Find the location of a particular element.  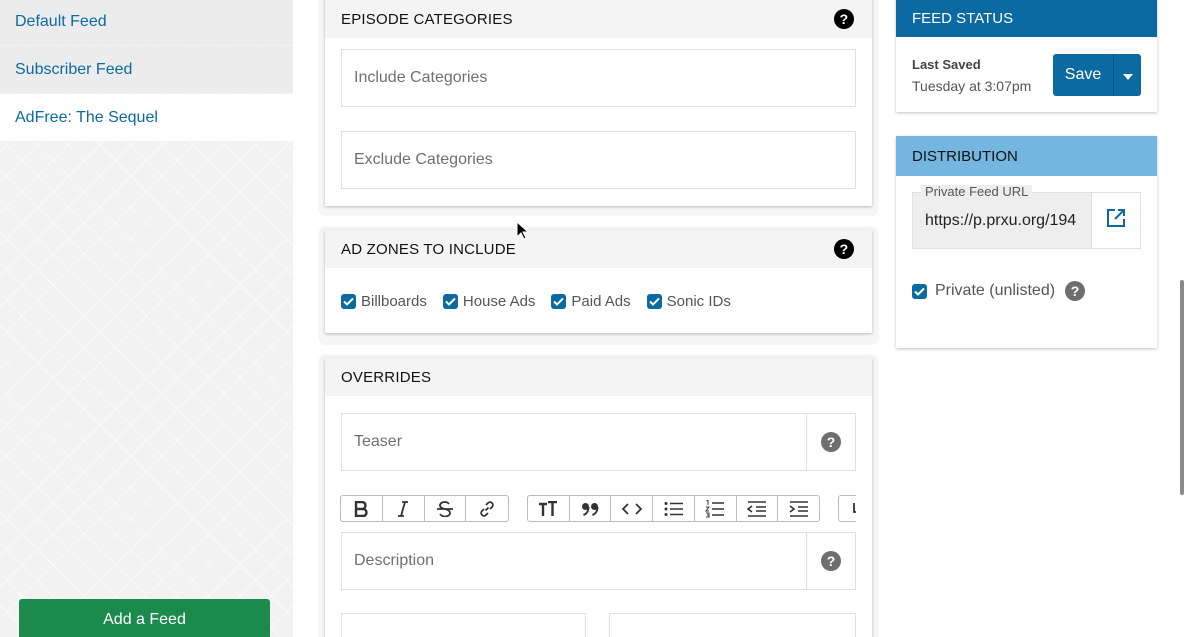

section-title: EPISODE CATEGORIES is located at coordinates (427, 19).